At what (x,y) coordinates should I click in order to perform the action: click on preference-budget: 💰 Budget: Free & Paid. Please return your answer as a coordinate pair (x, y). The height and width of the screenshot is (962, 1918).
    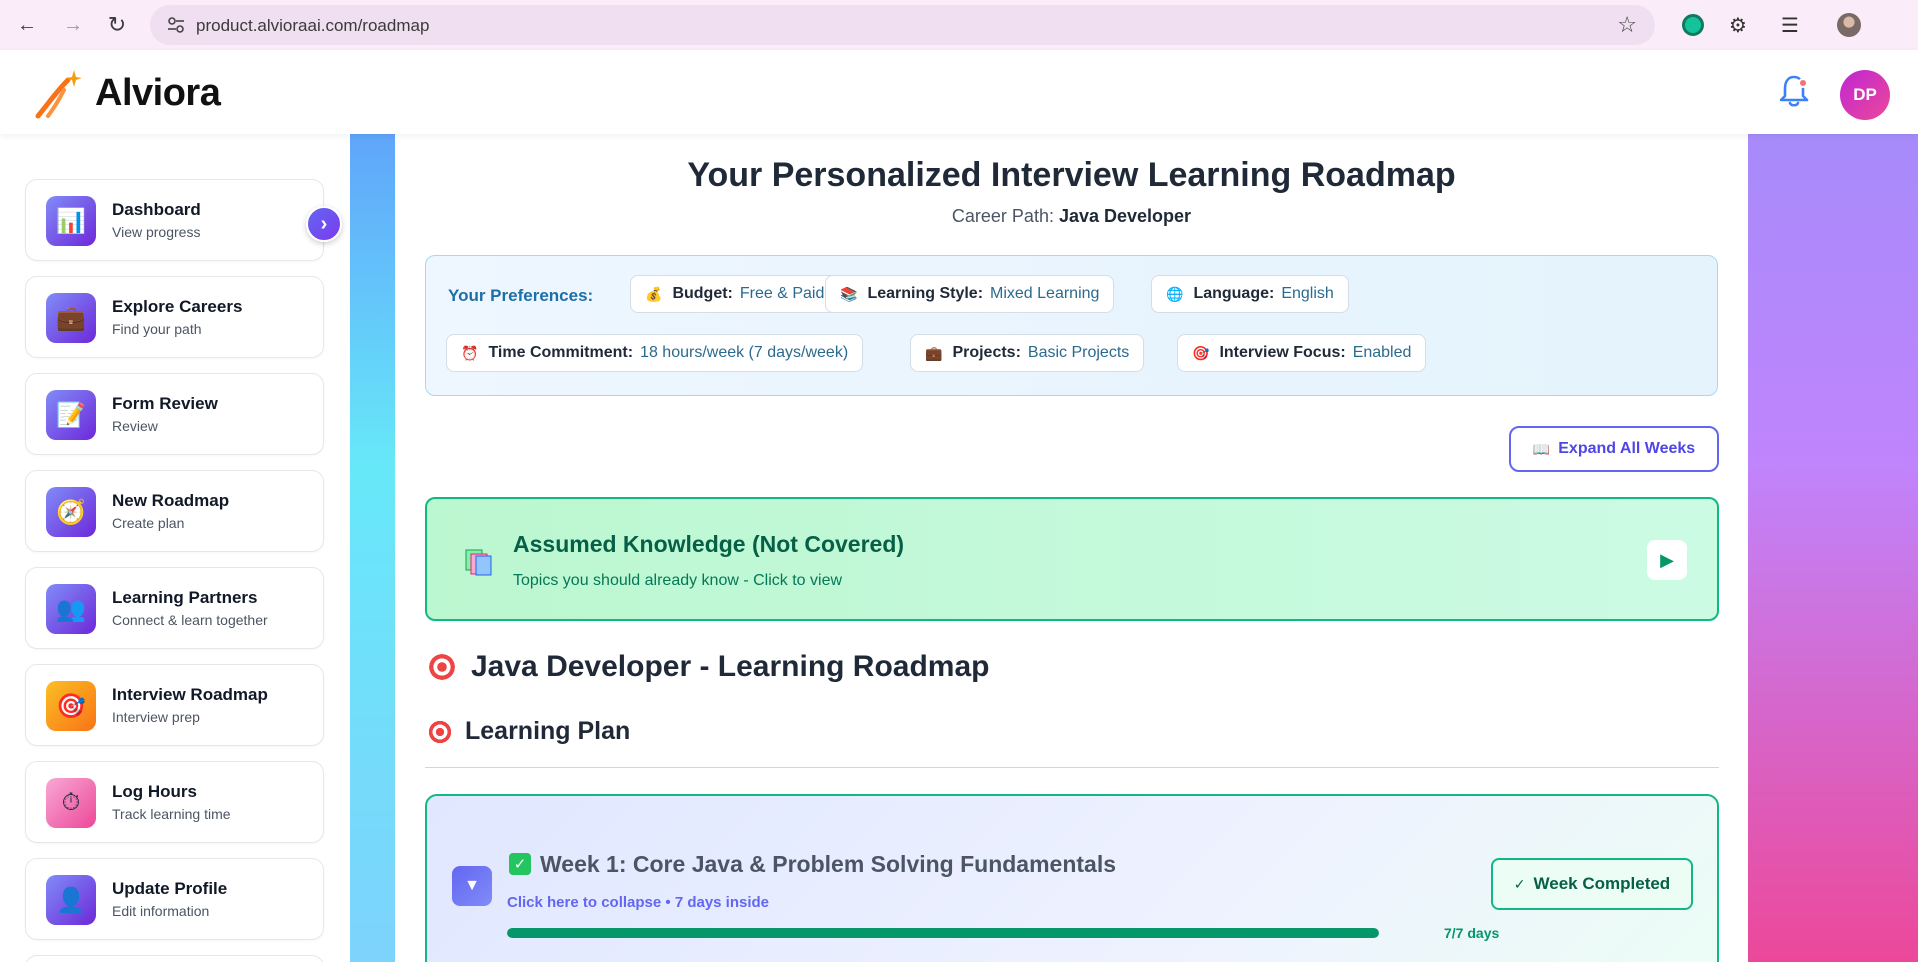
    Looking at the image, I should click on (735, 294).